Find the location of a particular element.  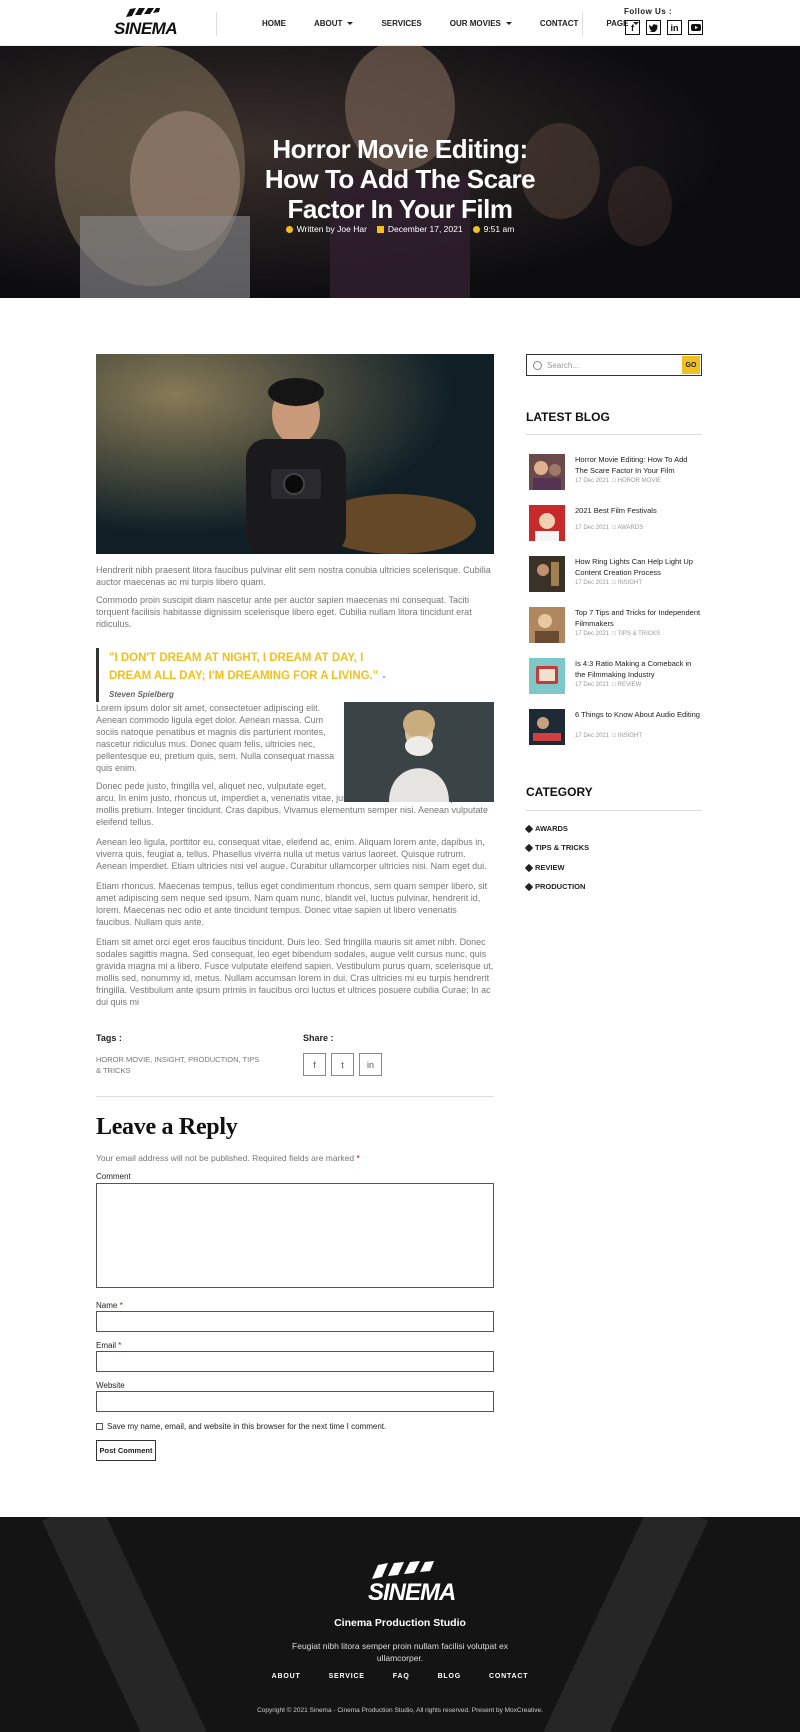

footer-nav-blog: BLOG is located at coordinates (449, 1676).